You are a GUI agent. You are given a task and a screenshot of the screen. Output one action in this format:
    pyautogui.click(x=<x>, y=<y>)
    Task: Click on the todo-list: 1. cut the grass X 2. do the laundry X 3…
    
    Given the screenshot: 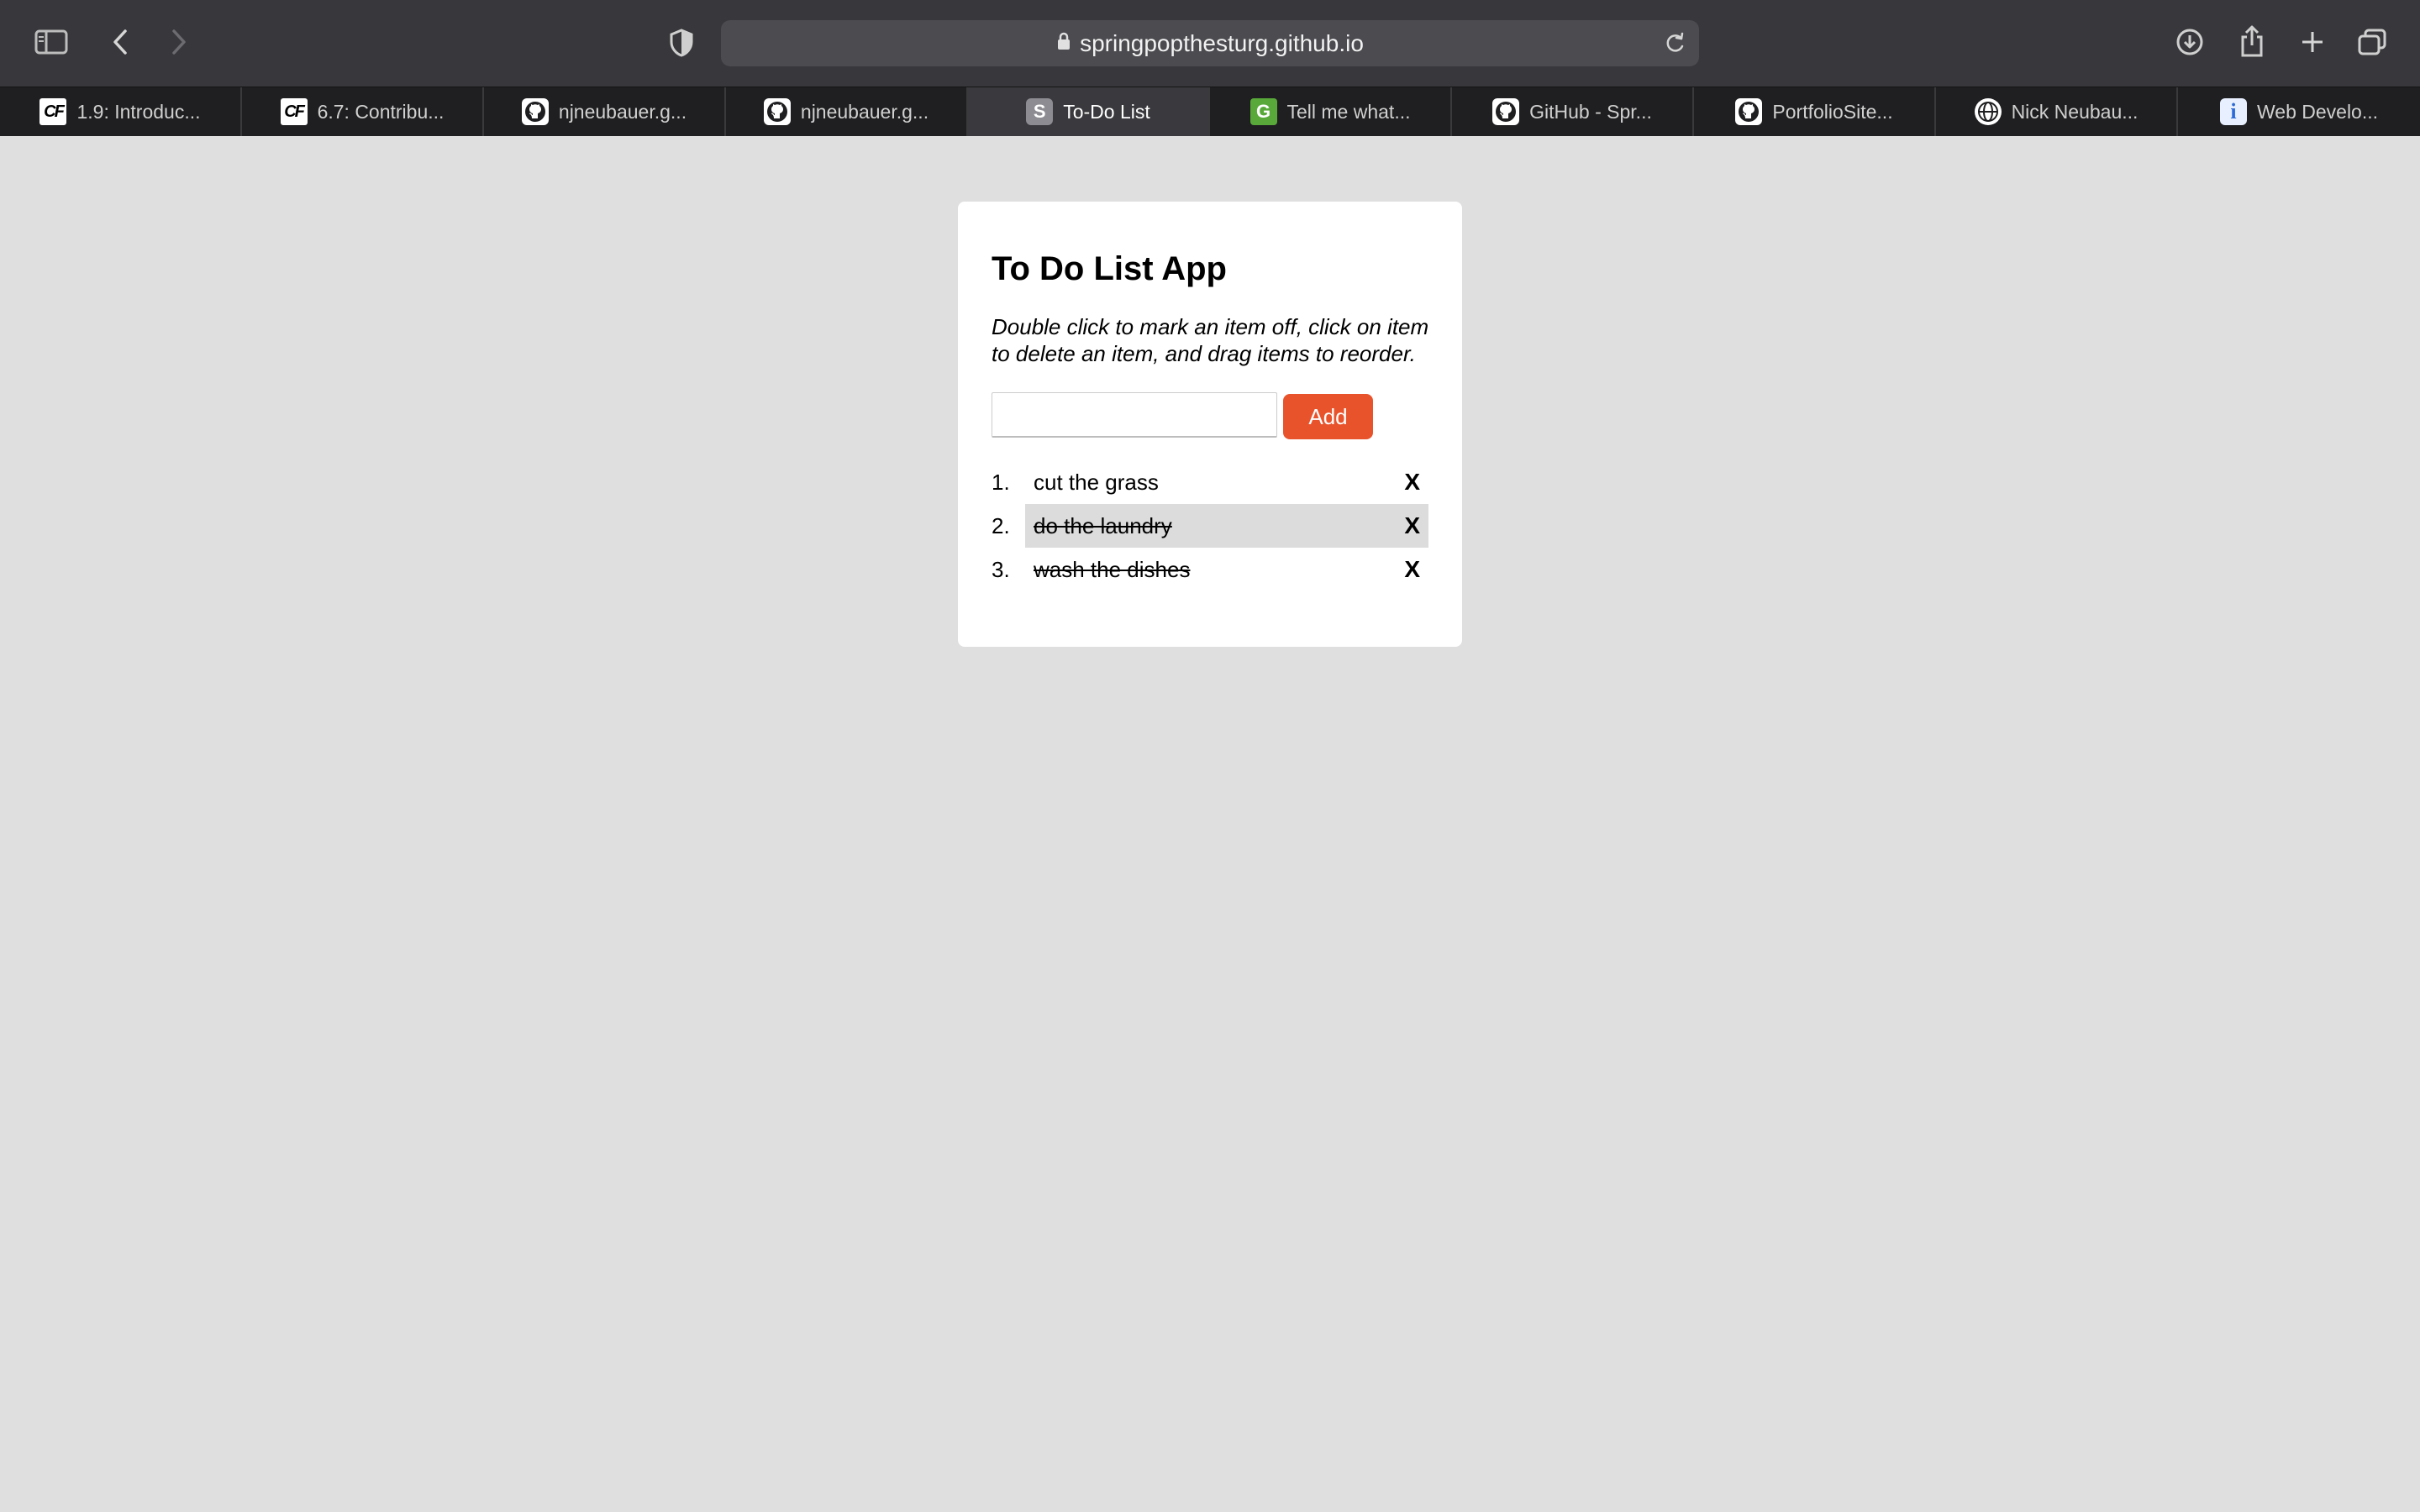 What is the action you would take?
    pyautogui.click(x=1210, y=525)
    